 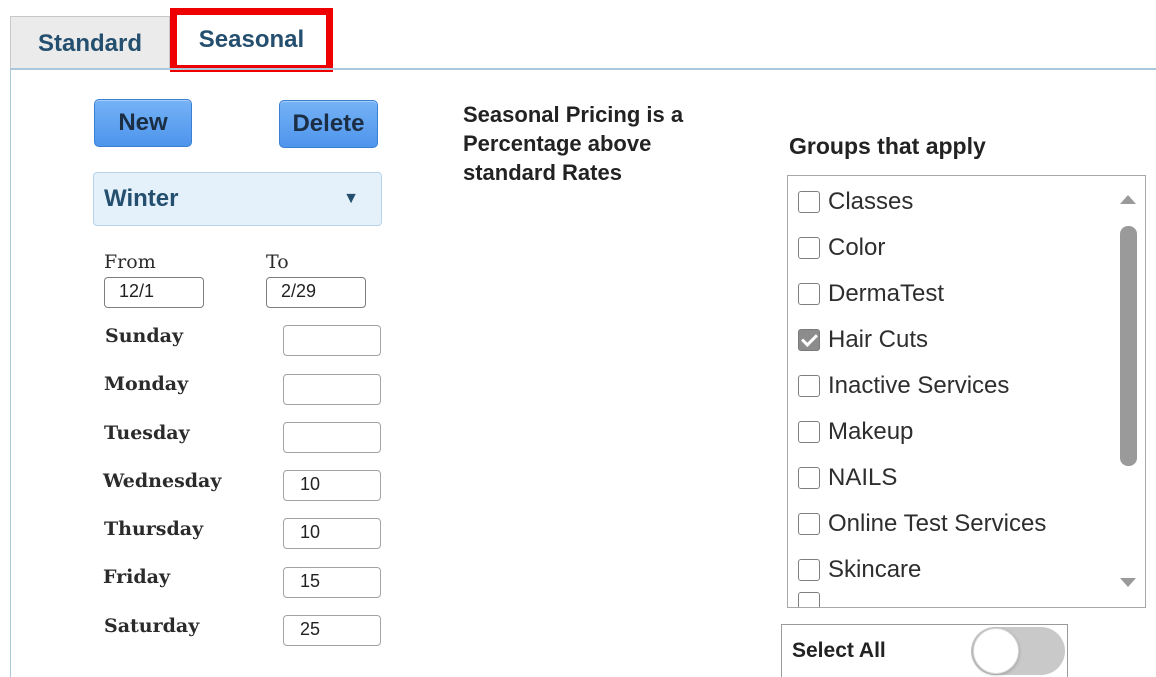 I want to click on group-item-label: Skincare, so click(x=875, y=569).